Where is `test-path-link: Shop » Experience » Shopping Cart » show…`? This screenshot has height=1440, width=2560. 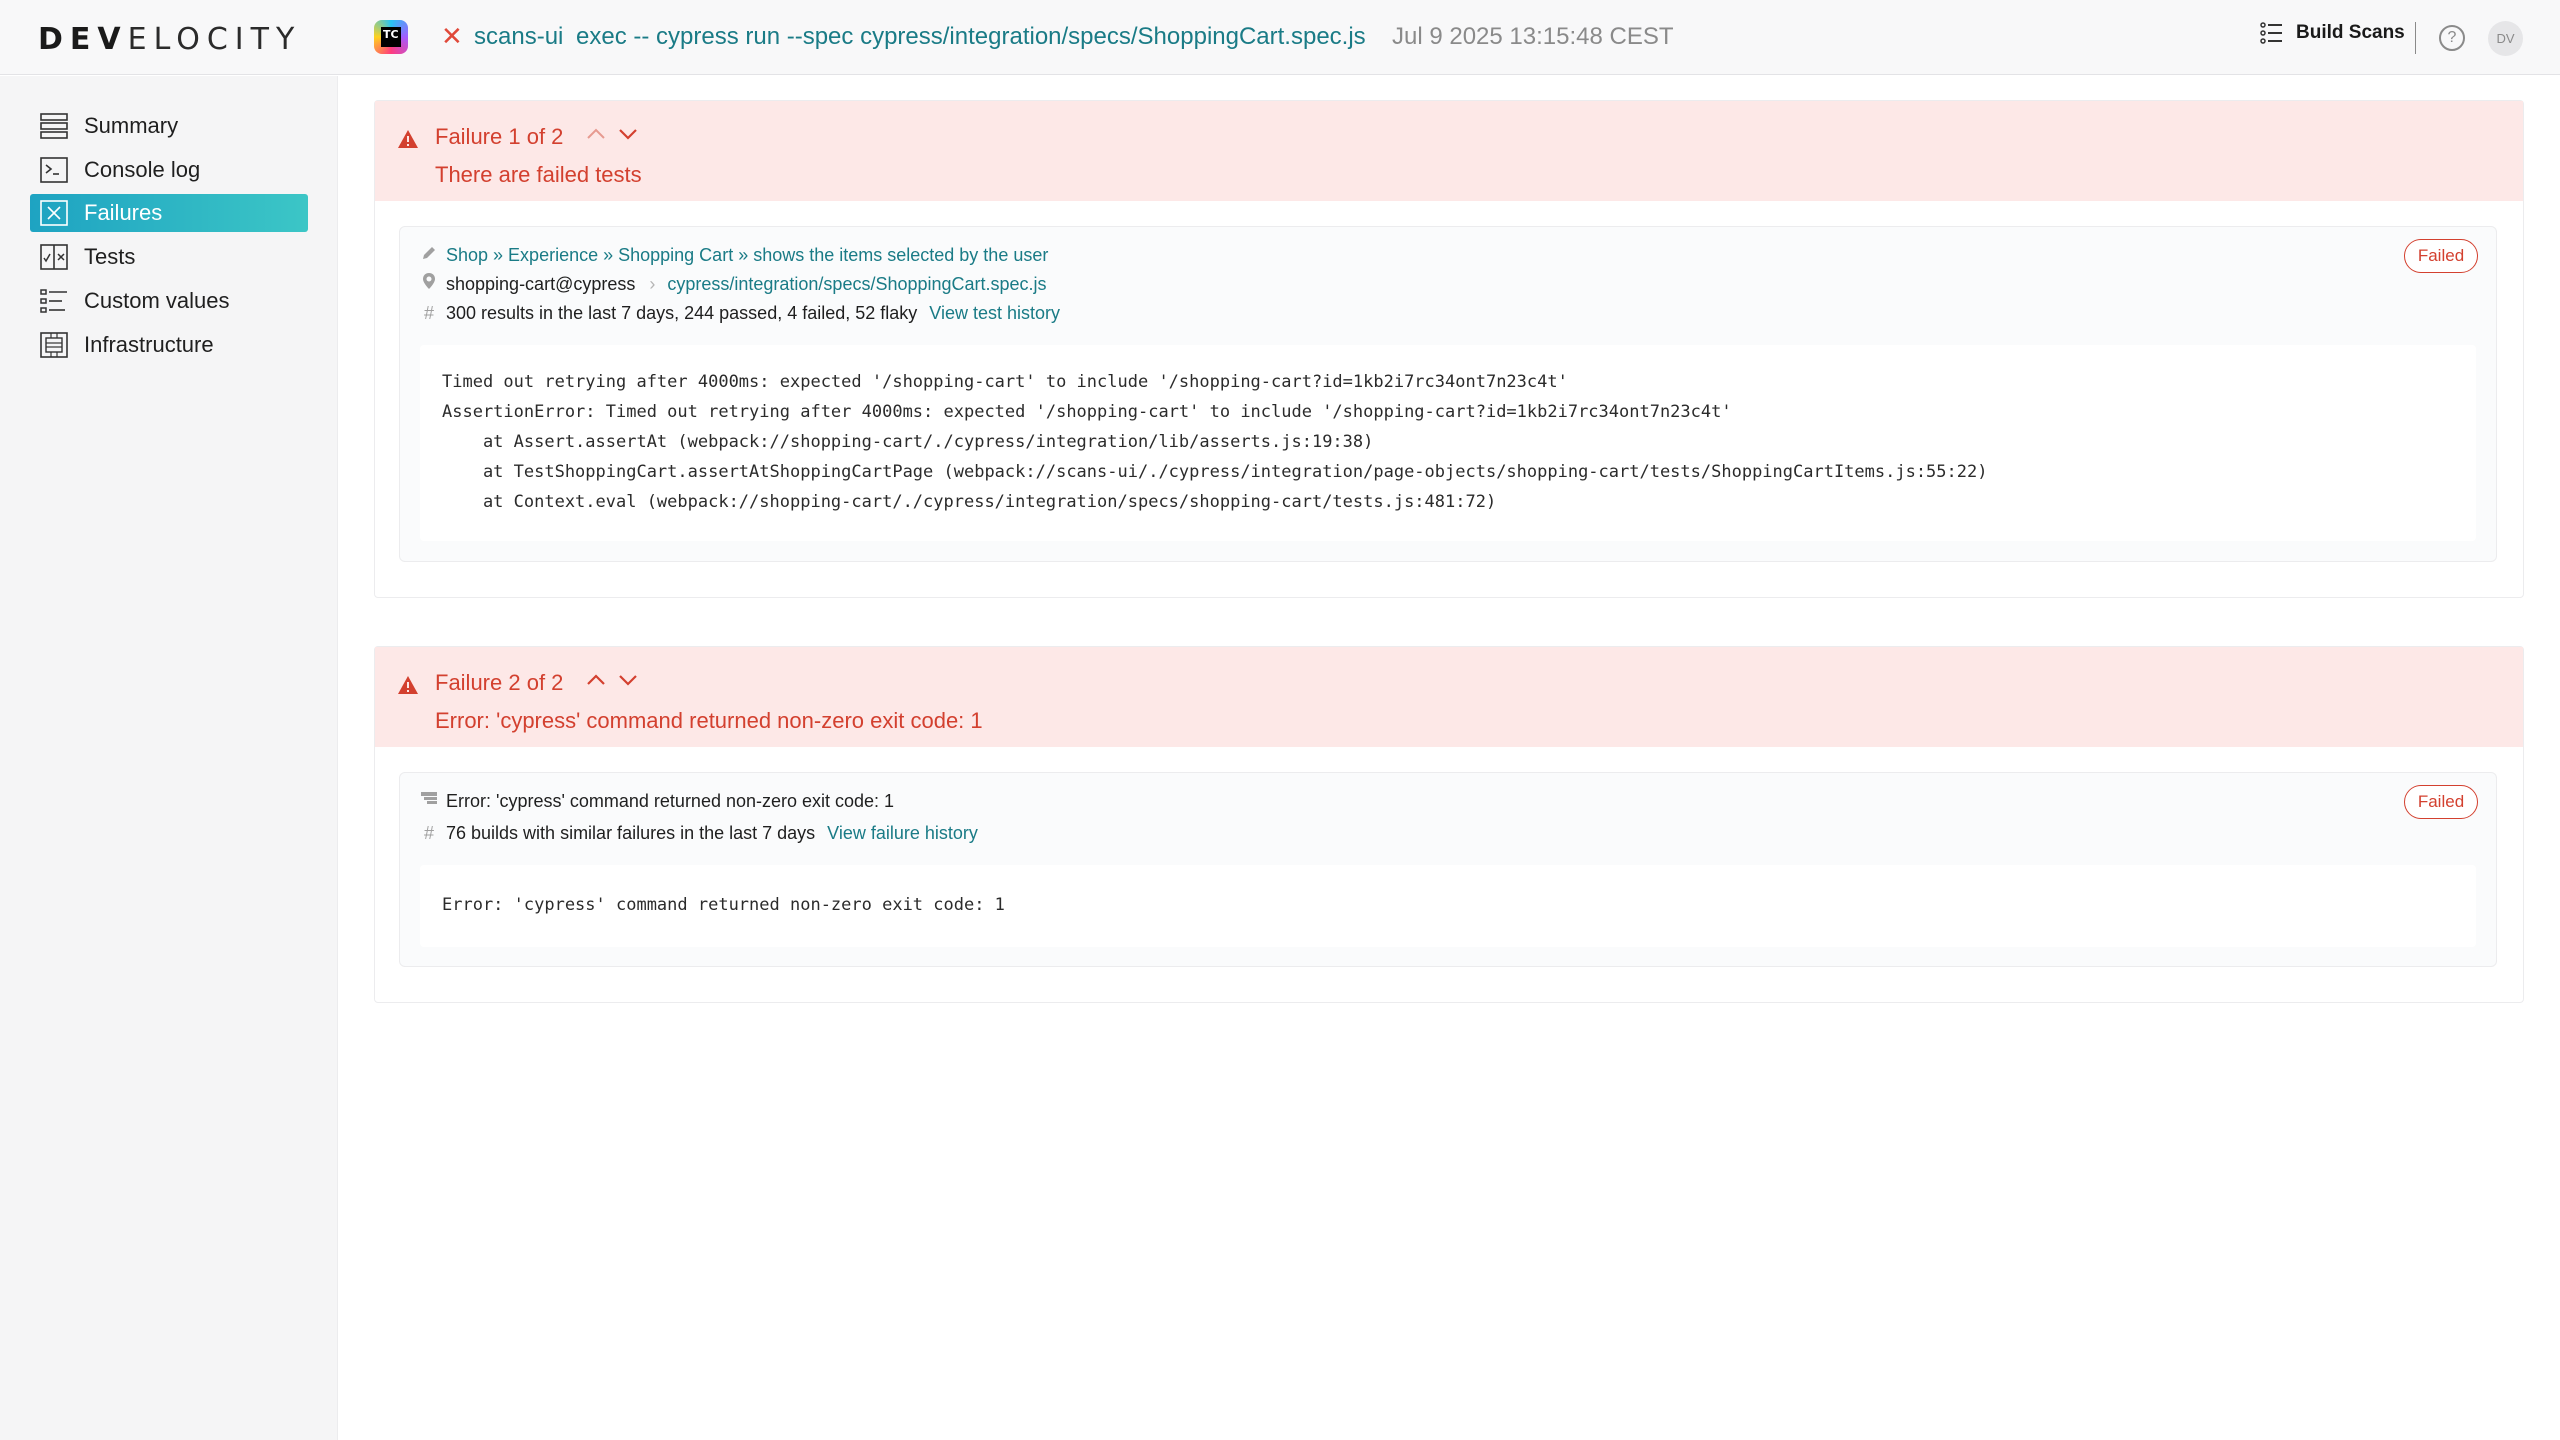
test-path-link: Shop » Experience » Shopping Cart » show… is located at coordinates (747, 255).